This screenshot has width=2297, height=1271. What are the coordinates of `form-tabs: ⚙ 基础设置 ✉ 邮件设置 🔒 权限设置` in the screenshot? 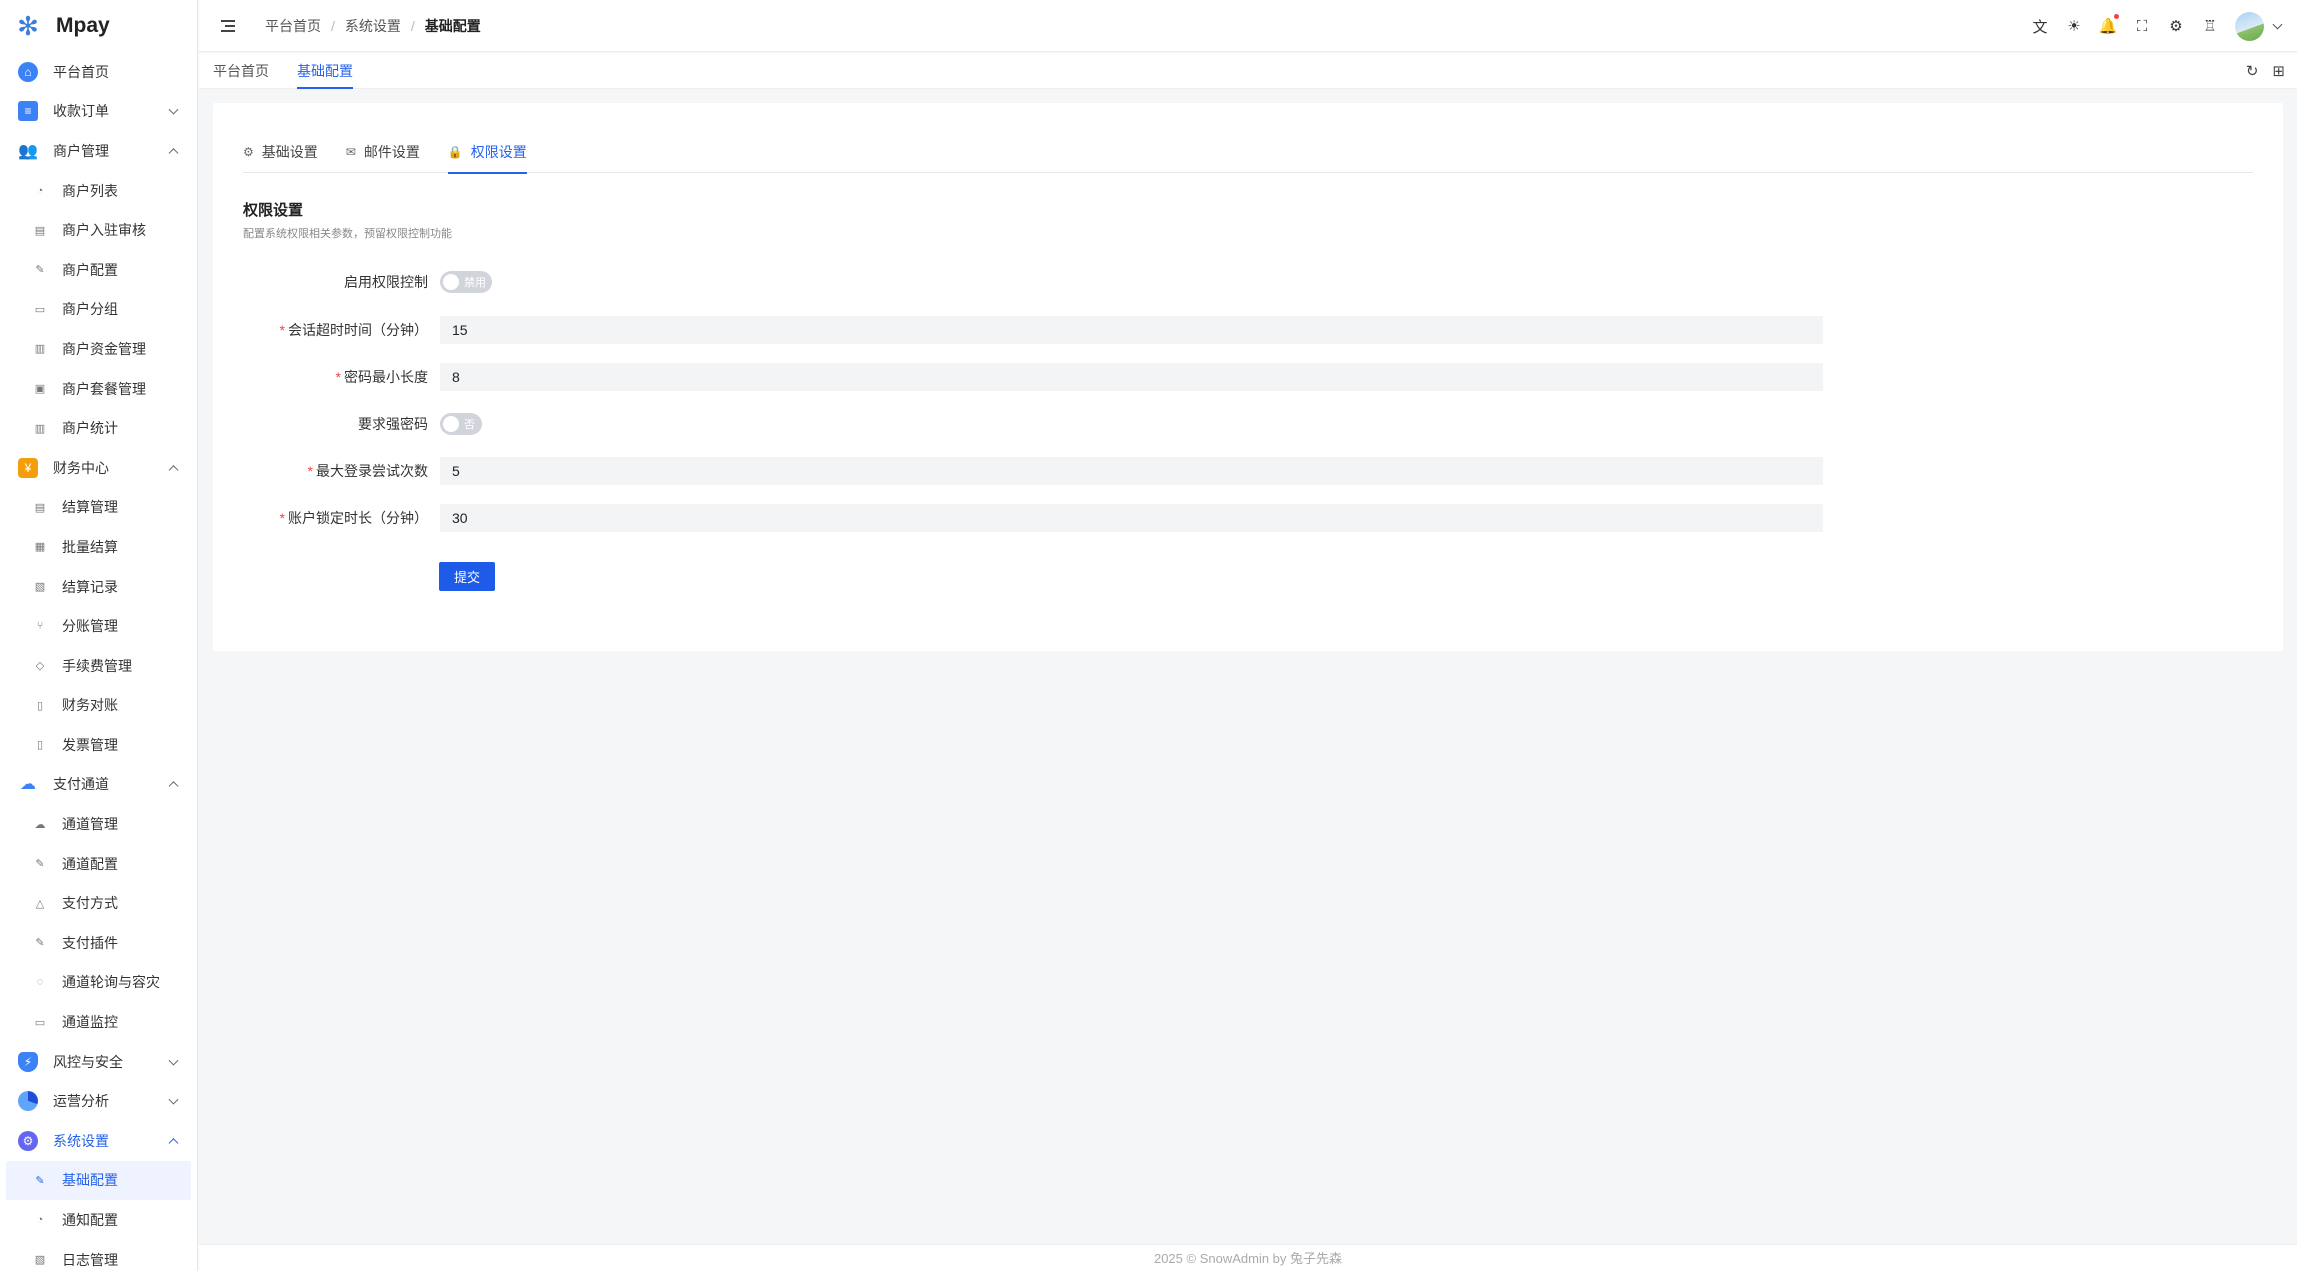 It's located at (1248, 152).